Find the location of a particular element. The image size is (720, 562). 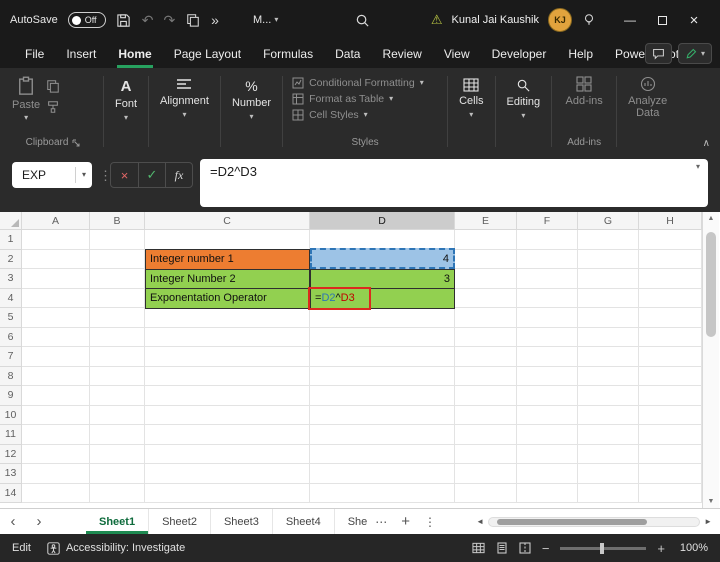

cell-F7 is located at coordinates (547, 357).